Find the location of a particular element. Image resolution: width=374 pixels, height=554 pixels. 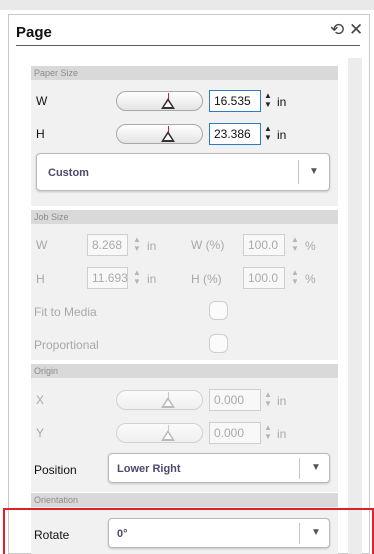

origin-y-slider is located at coordinates (159, 433).